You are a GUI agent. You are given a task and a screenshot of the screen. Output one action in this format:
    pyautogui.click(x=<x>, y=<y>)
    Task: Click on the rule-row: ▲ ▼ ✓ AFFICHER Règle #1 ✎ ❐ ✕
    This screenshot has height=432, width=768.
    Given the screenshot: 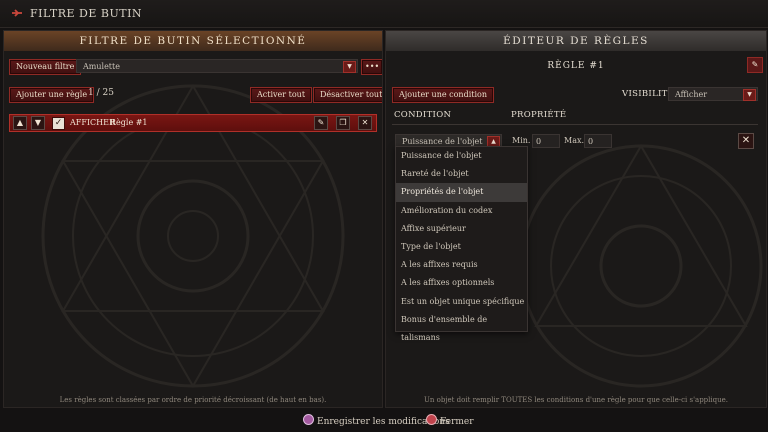 What is the action you would take?
    pyautogui.click(x=193, y=123)
    